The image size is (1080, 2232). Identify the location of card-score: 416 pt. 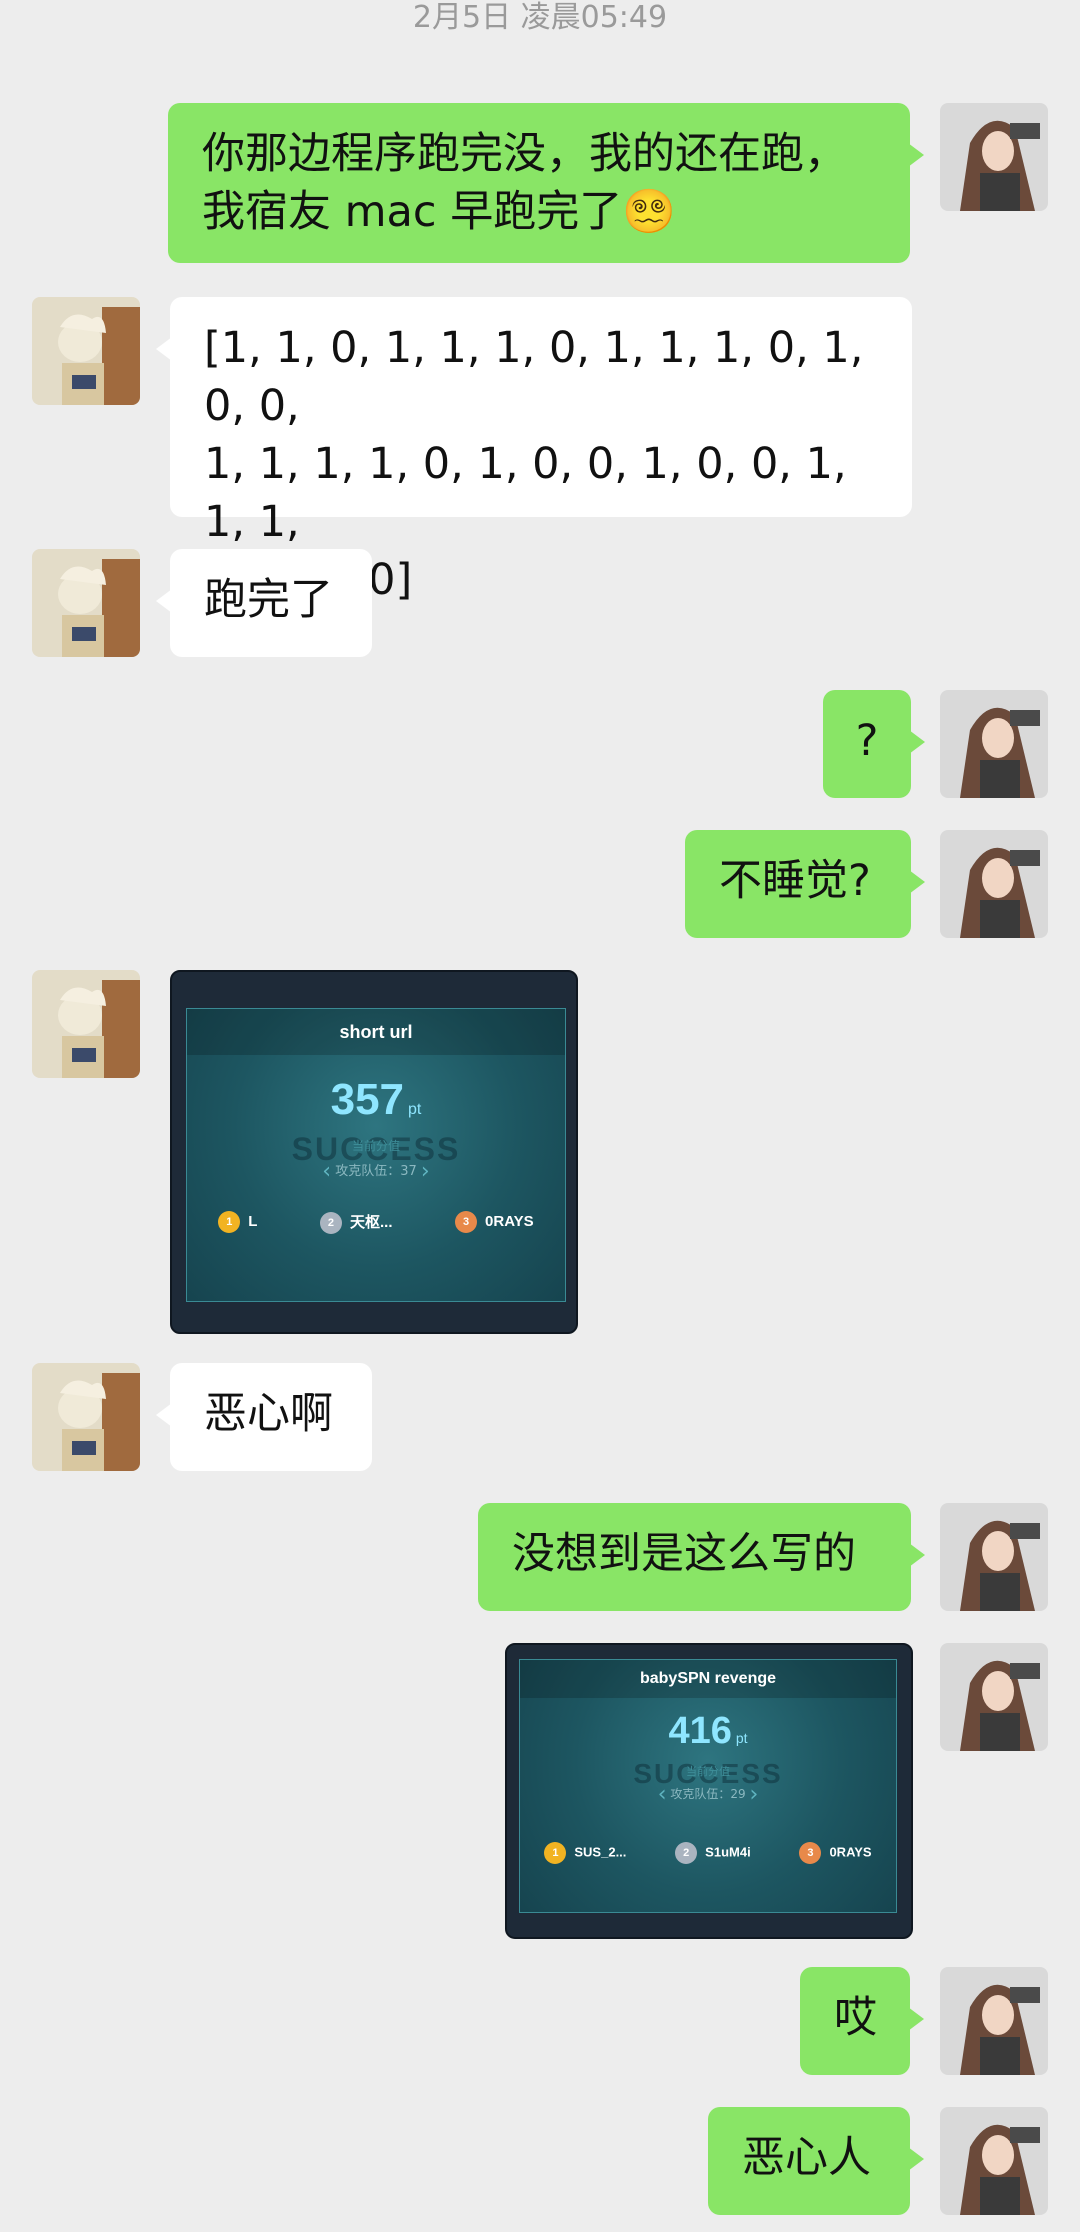
(708, 1731).